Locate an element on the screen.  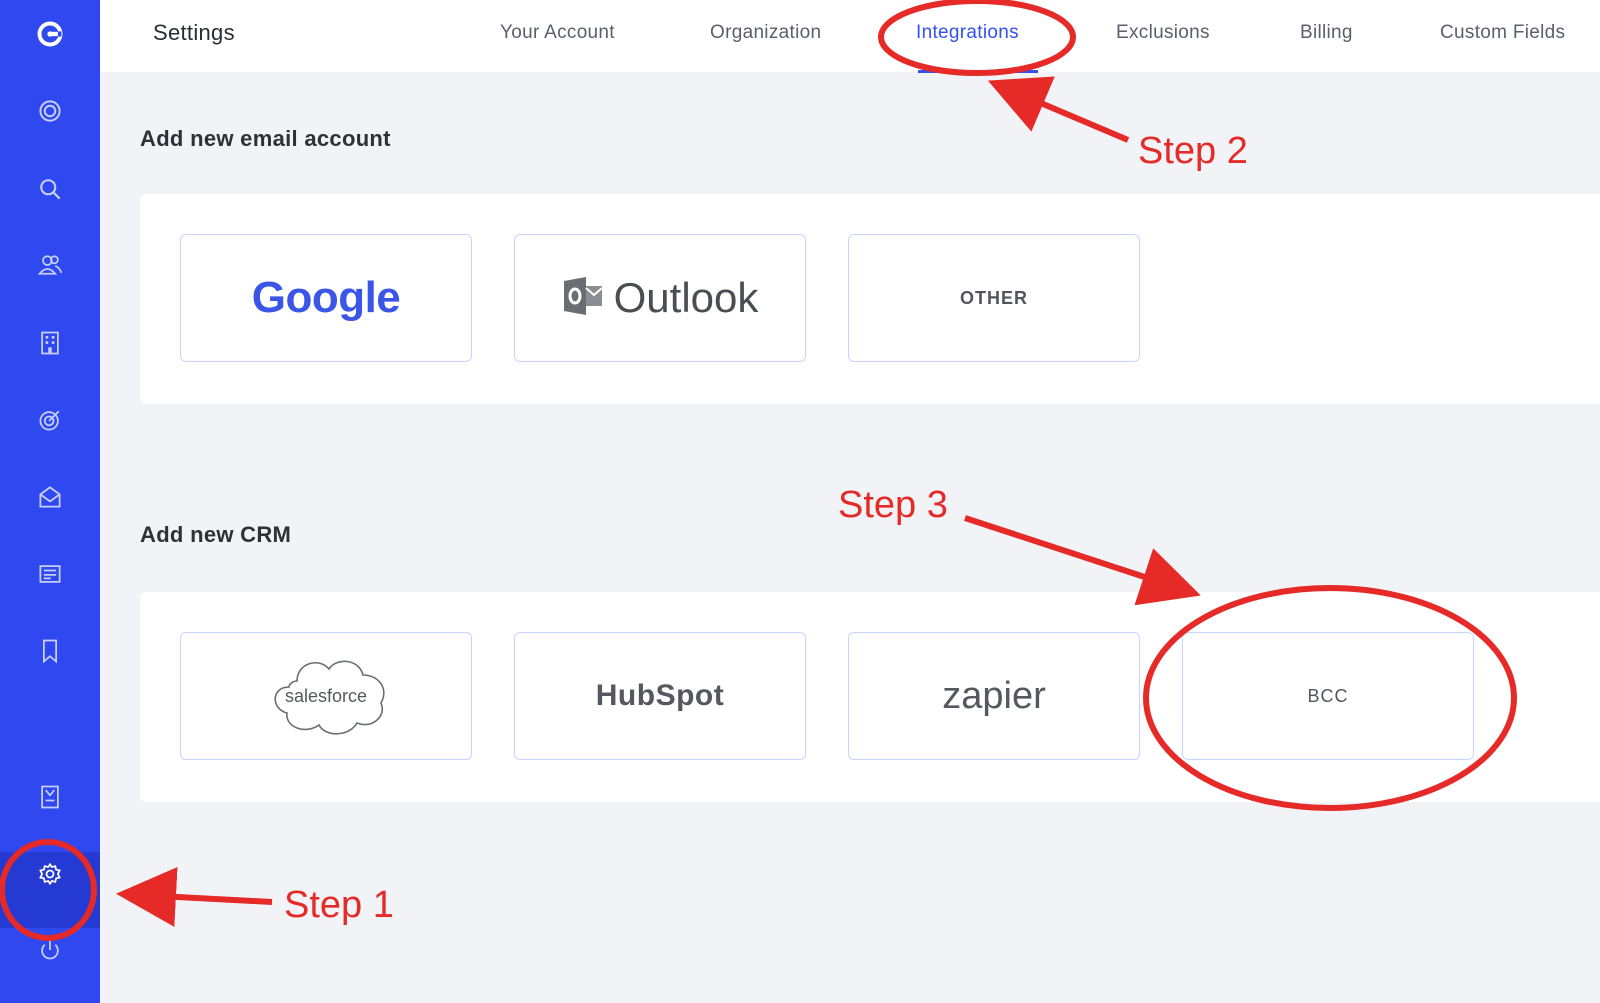
bookmark-icon is located at coordinates (50, 651).